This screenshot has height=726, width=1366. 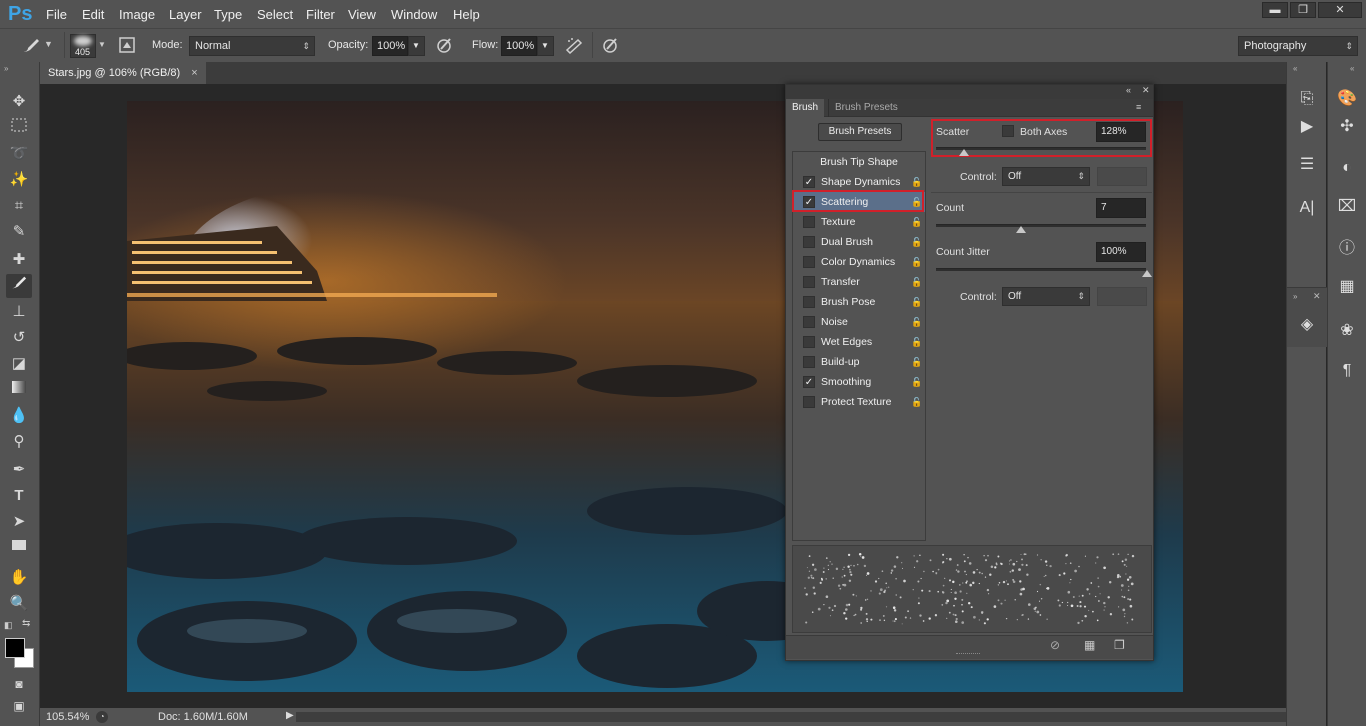 I want to click on tab-brush: Brush, so click(x=805, y=108).